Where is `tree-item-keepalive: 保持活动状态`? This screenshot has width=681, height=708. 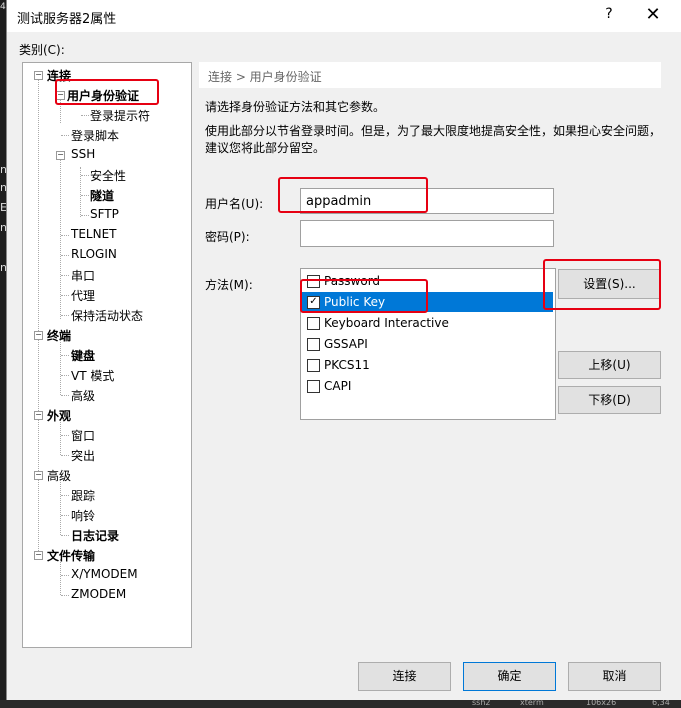 tree-item-keepalive: 保持活动状态 is located at coordinates (107, 315).